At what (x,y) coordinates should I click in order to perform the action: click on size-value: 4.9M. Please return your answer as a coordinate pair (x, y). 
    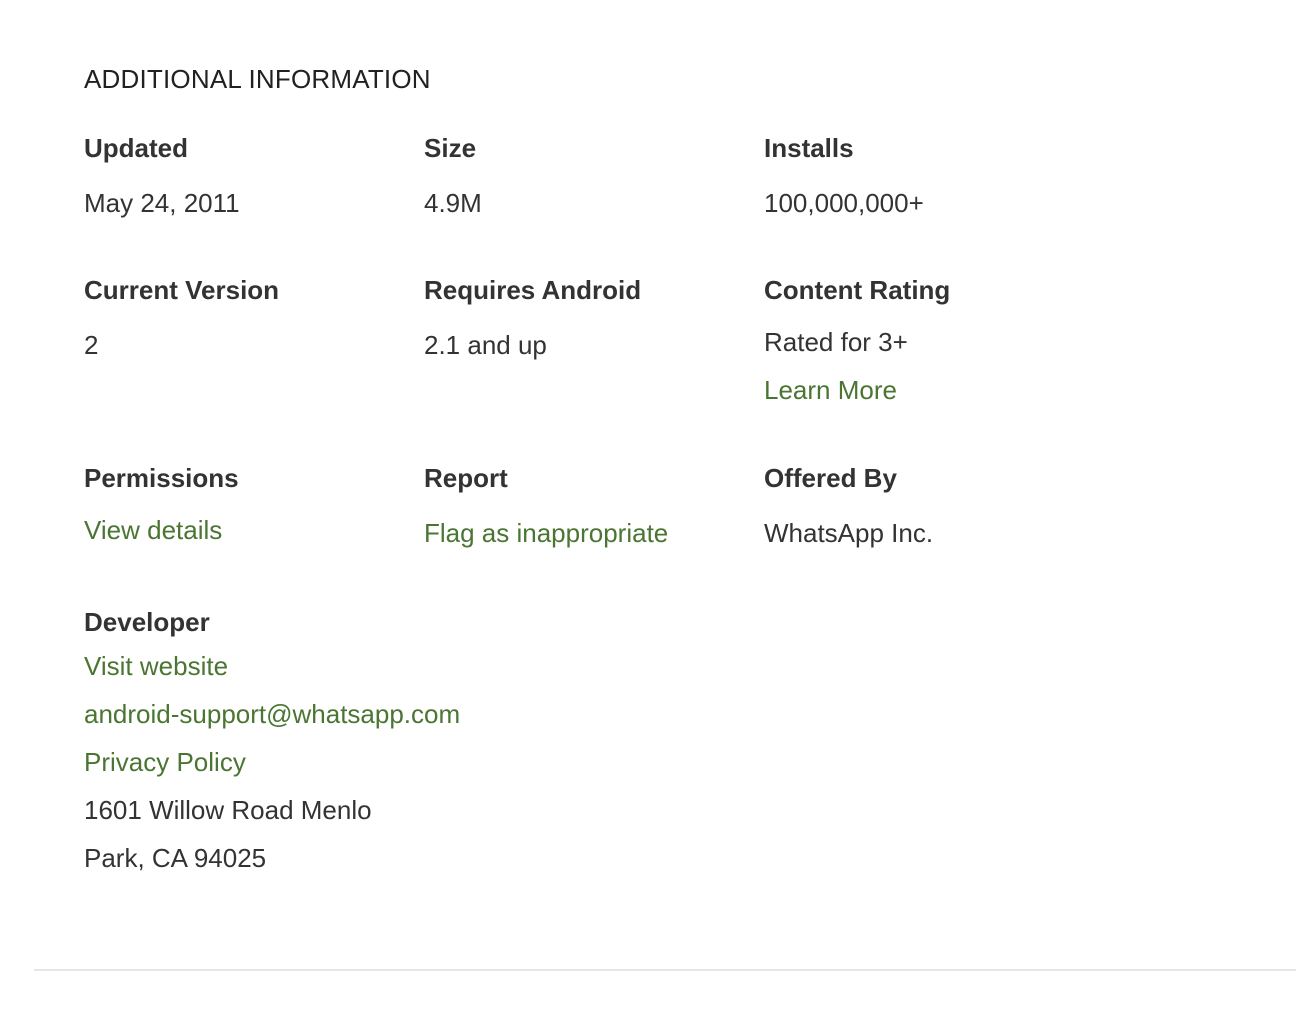
    Looking at the image, I should click on (453, 203).